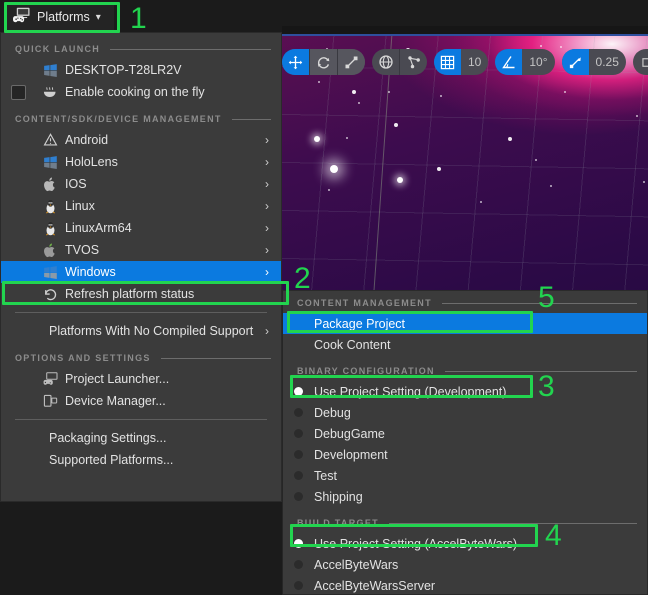 The height and width of the screenshot is (595, 648). What do you see at coordinates (141, 162) in the screenshot?
I see `menu-item-hololens: HoloLens ›` at bounding box center [141, 162].